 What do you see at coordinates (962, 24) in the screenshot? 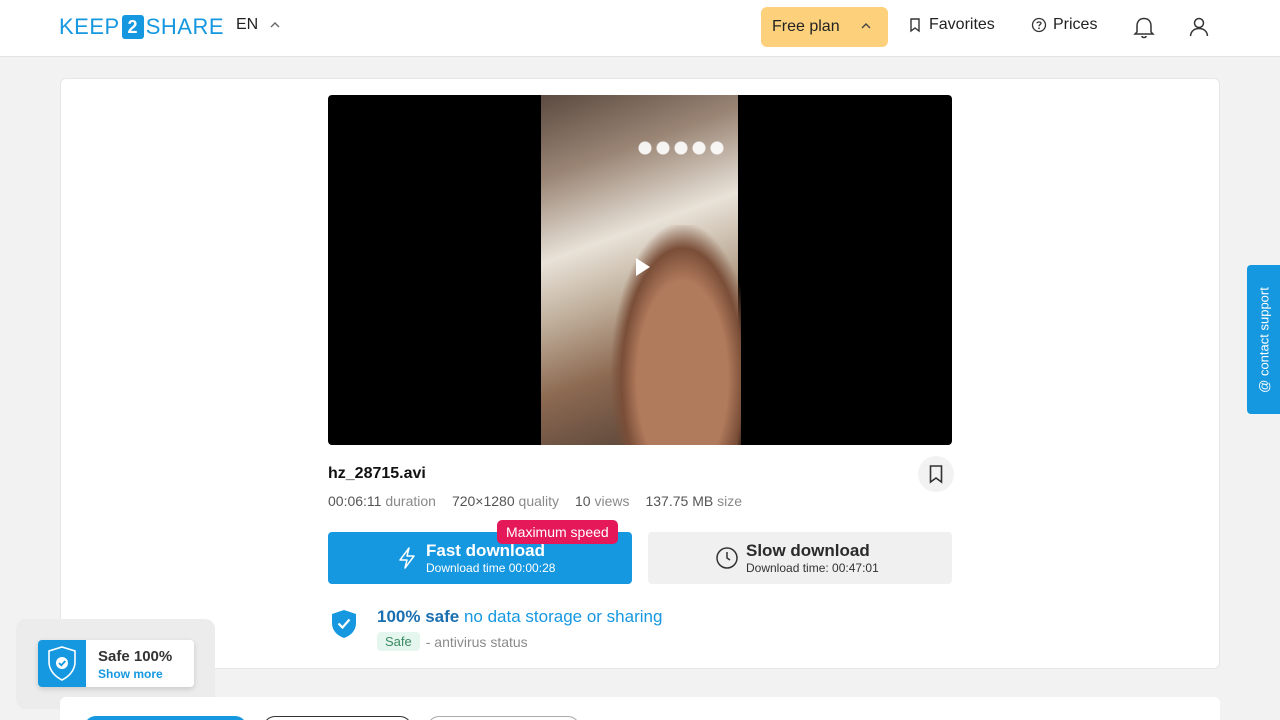
I see `favorites-label: Favorites` at bounding box center [962, 24].